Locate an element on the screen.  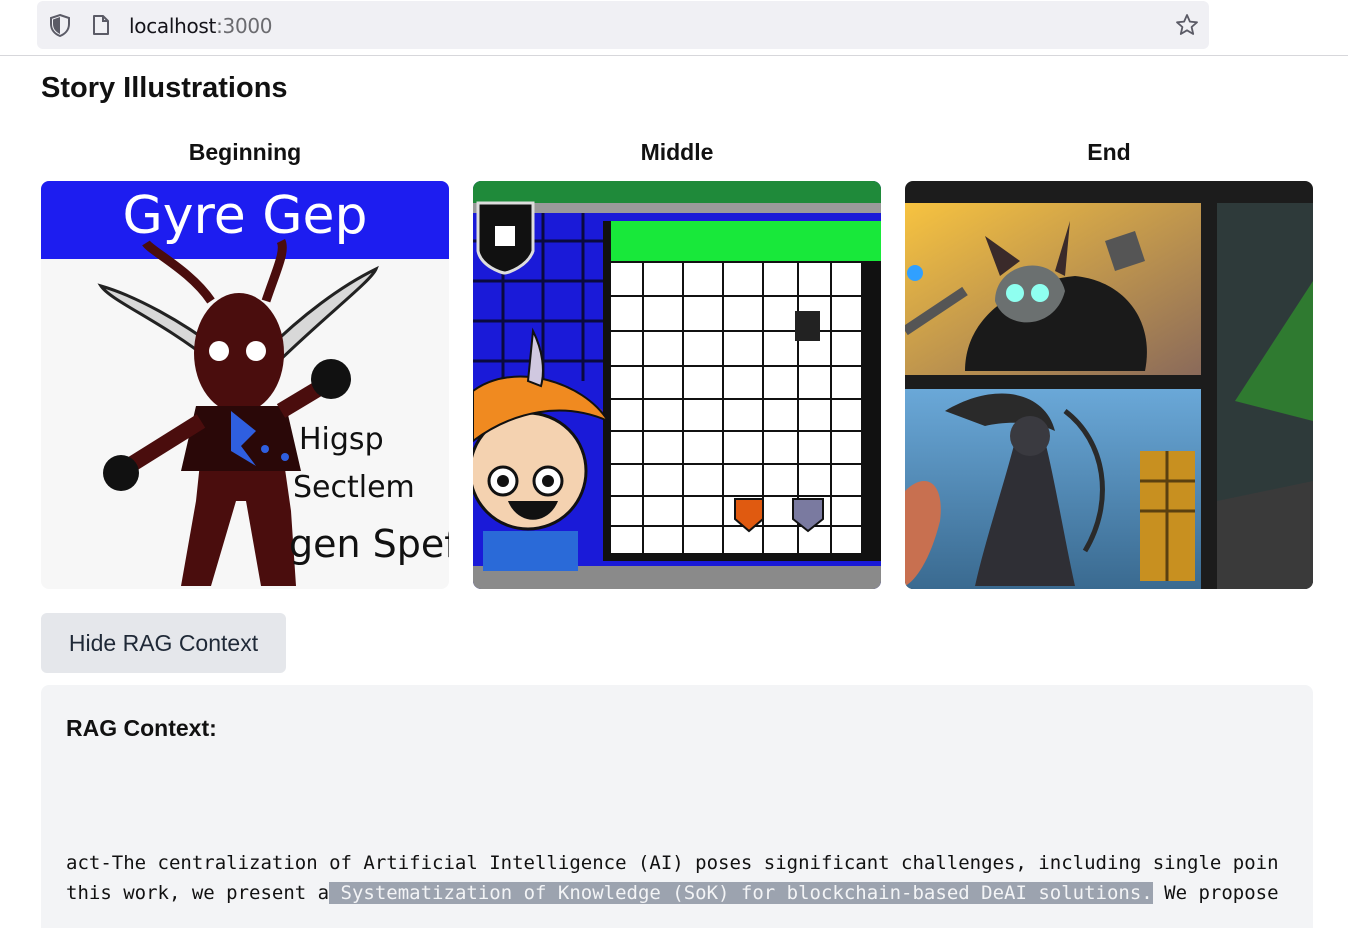
illustration-beginning: Gyre Gep Higsp Sectlem gen Spef is located at coordinates (245, 385).